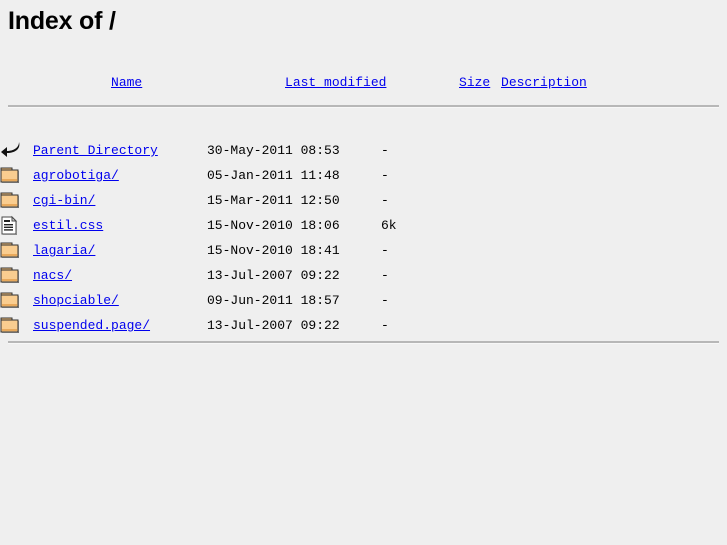  I want to click on table-row: cgi-bin/15-Mar-2011 12:50 -, so click(363, 200).